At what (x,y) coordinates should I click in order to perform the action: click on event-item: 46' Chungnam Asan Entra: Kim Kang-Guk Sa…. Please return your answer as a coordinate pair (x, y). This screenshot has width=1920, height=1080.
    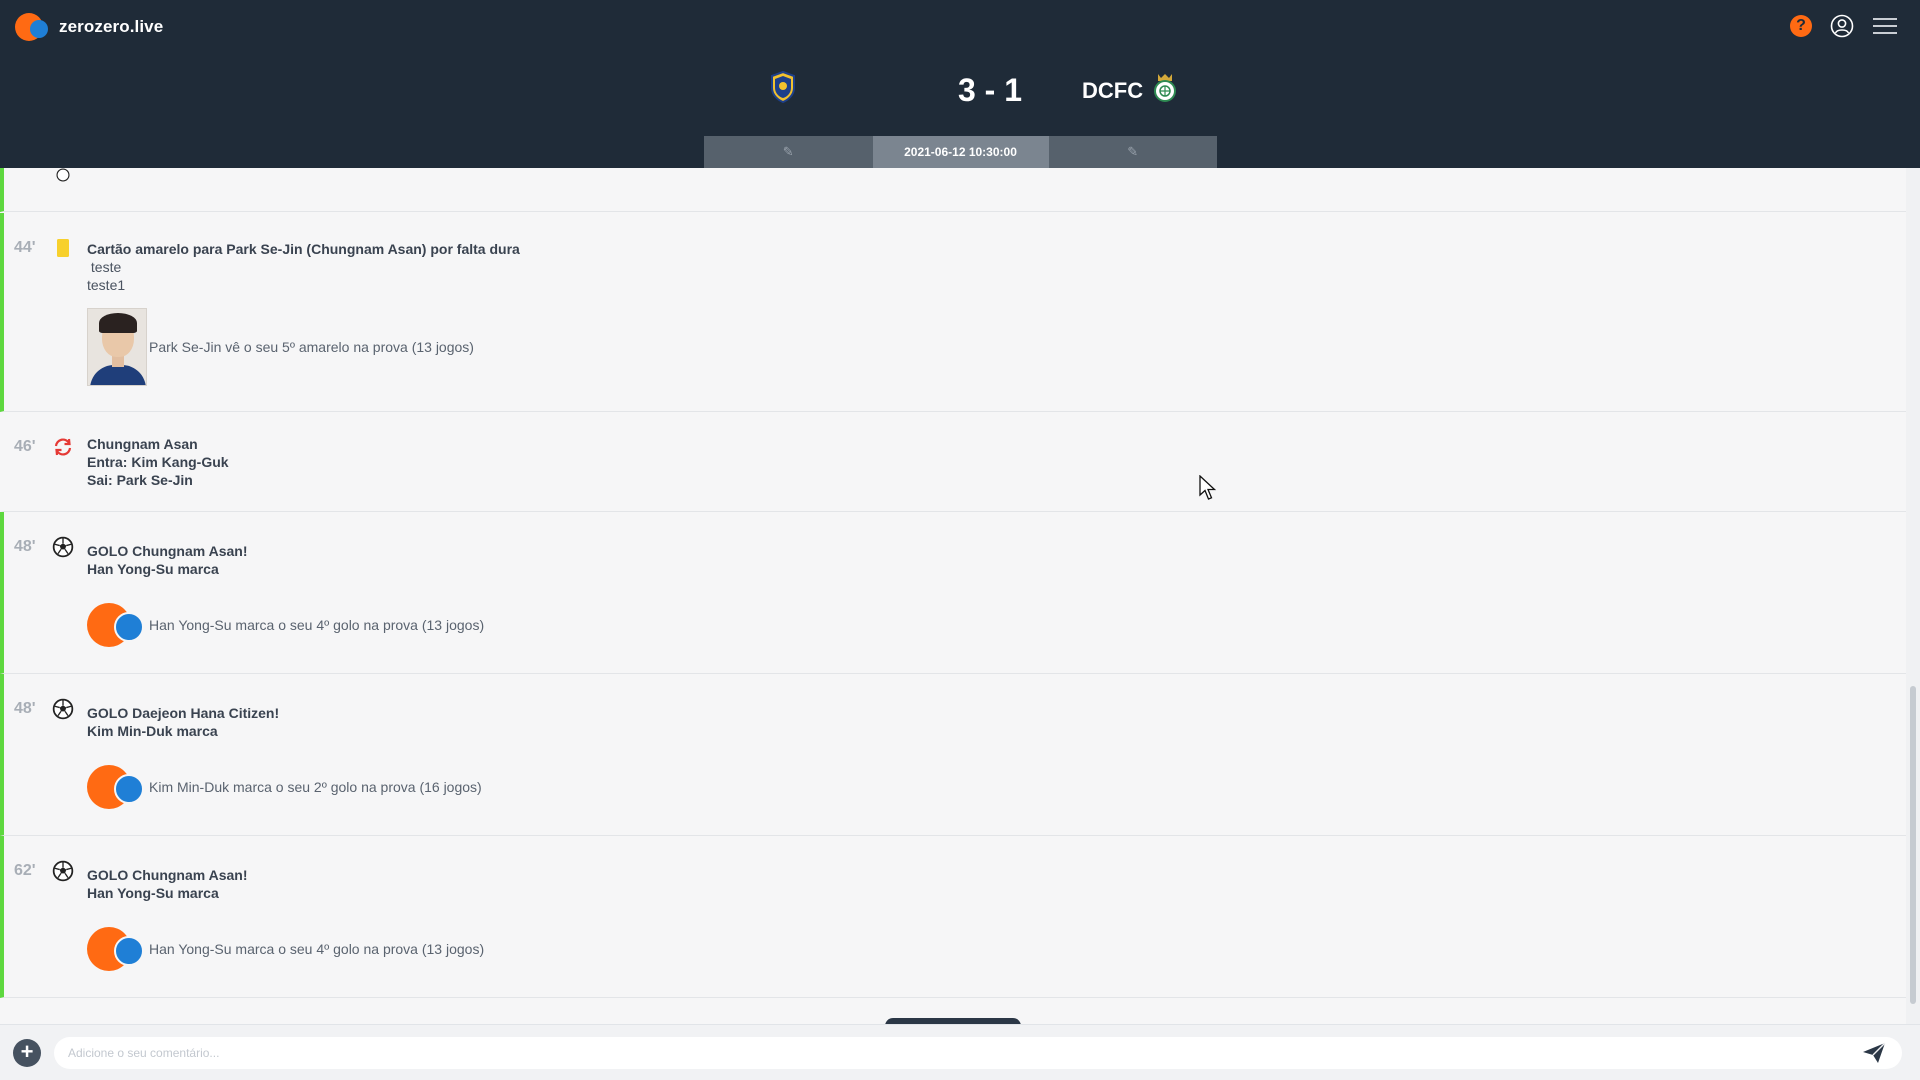
    Looking at the image, I should click on (953, 462).